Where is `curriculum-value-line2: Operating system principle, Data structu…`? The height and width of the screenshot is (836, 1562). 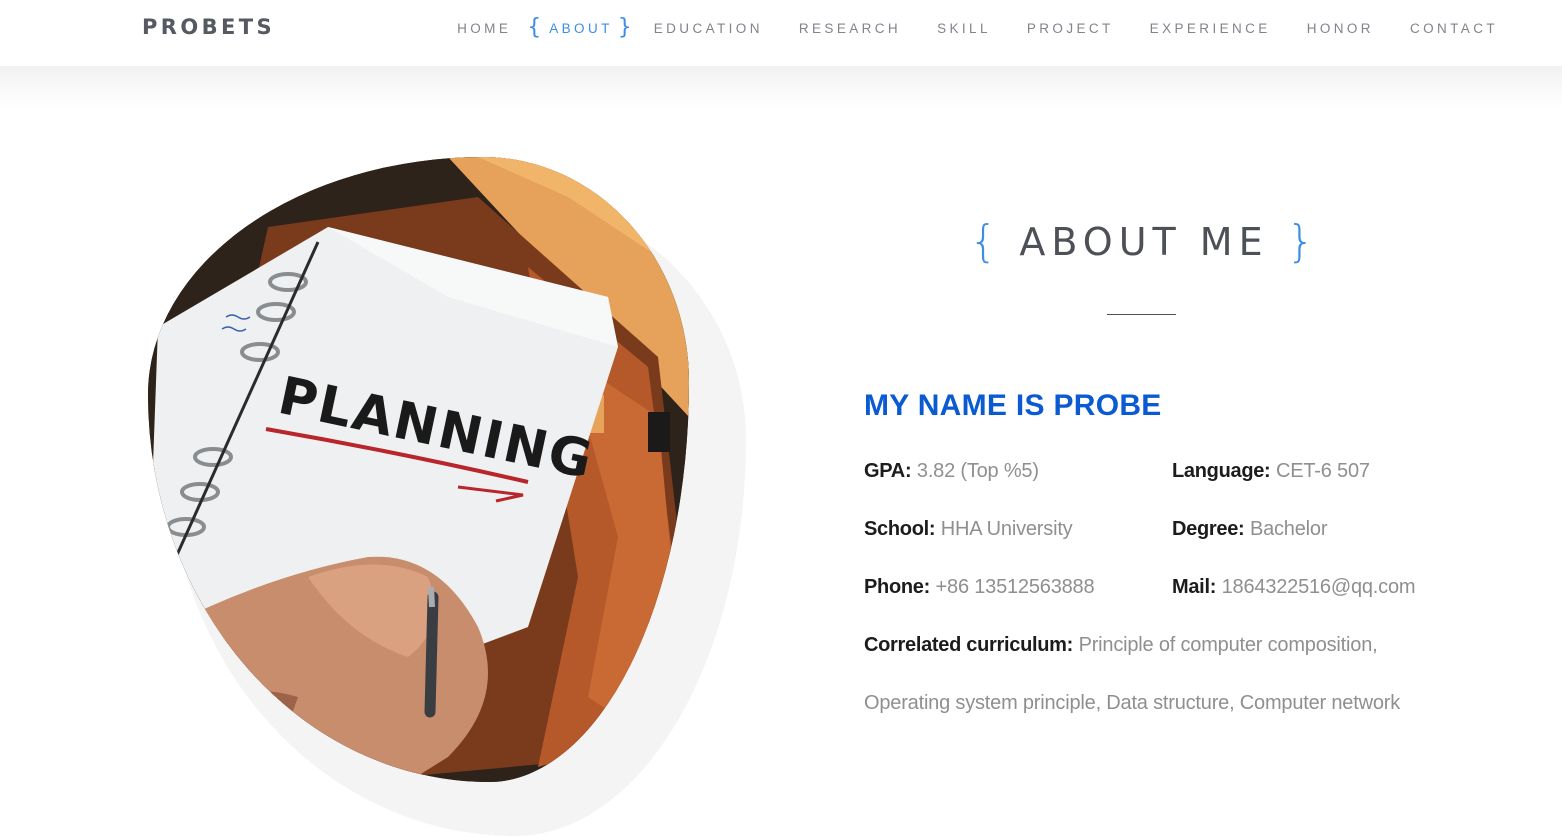
curriculum-value-line2: Operating system principle, Data structu… is located at coordinates (1132, 703).